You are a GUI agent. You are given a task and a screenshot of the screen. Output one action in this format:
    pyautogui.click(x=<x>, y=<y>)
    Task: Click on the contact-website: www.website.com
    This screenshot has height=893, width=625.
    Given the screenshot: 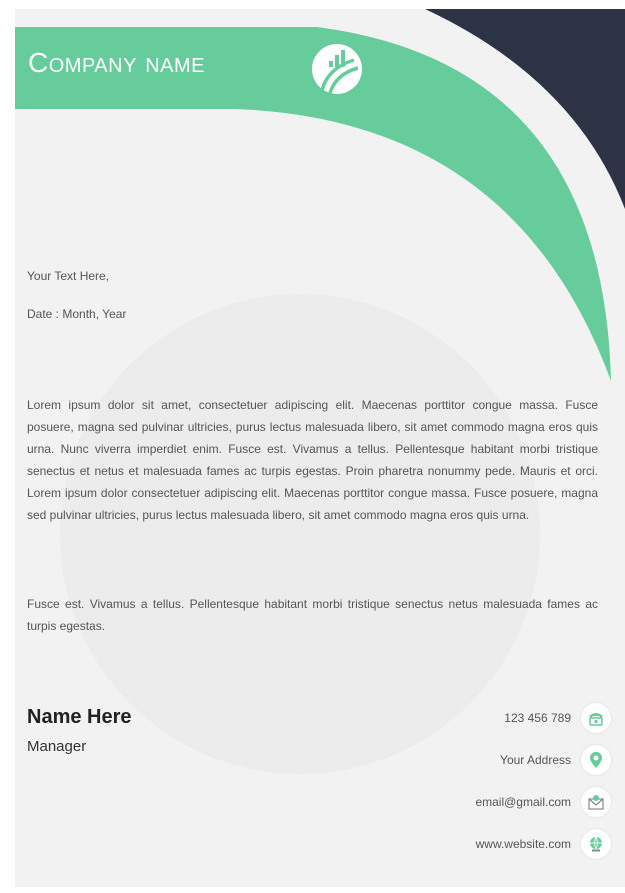 What is the action you would take?
    pyautogui.click(x=543, y=844)
    